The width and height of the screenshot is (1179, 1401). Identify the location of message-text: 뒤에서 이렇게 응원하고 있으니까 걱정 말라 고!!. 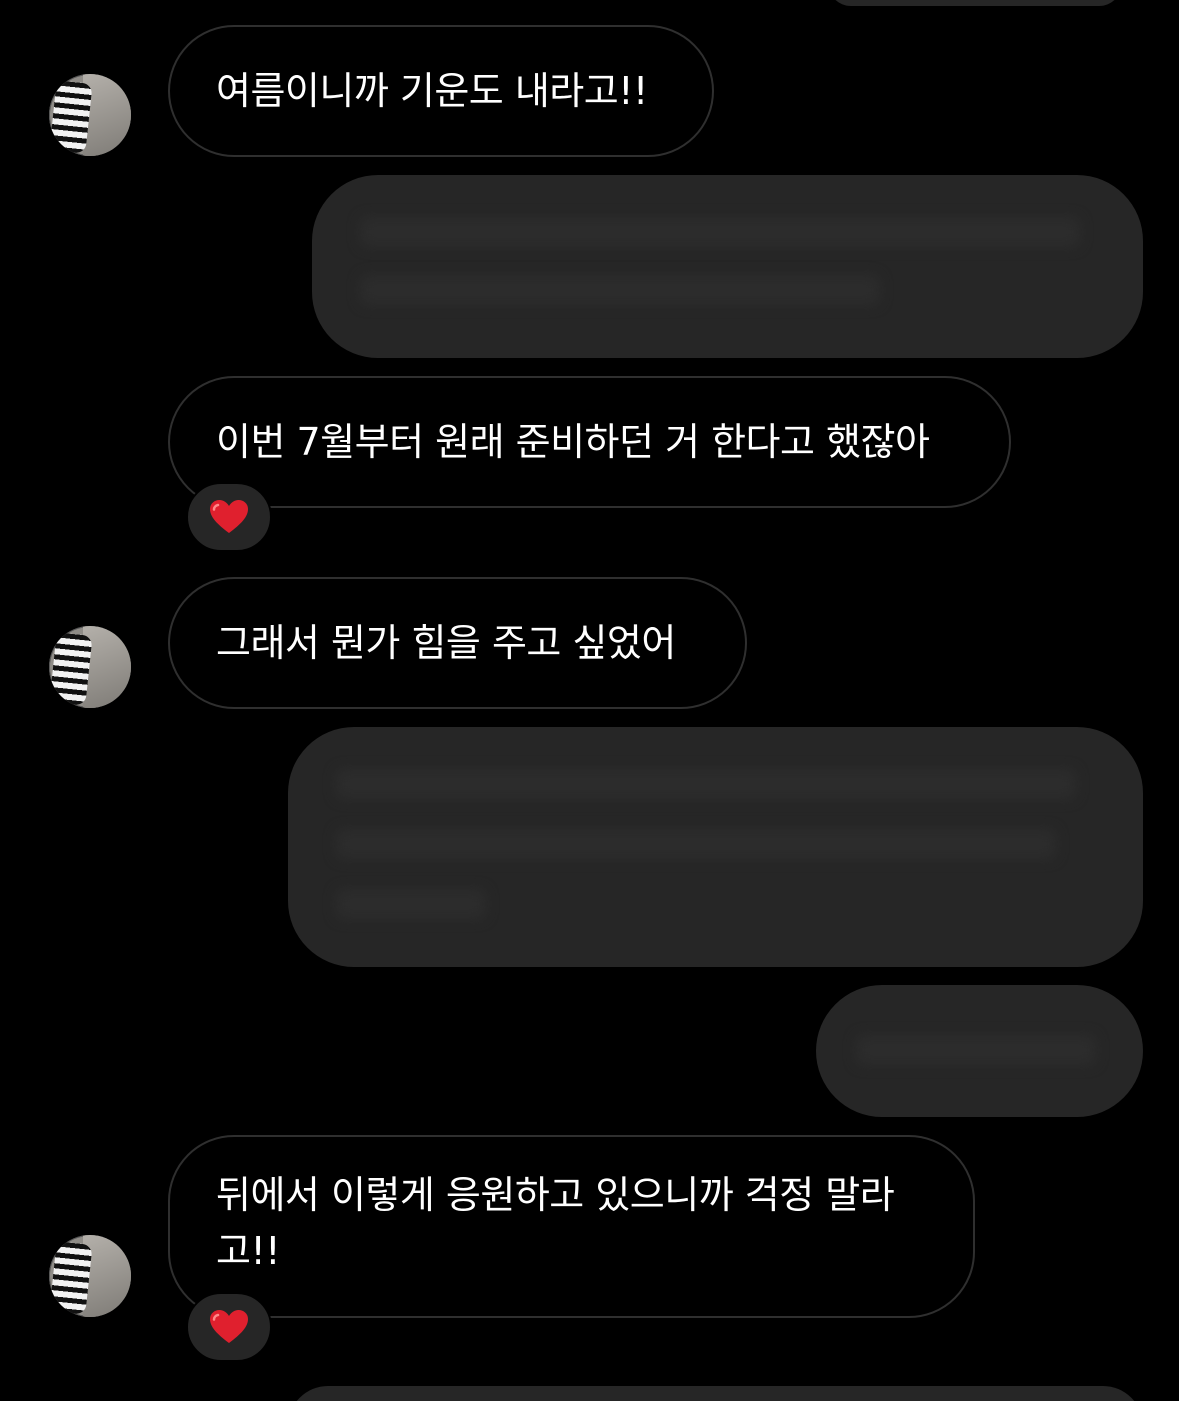
(555, 1223).